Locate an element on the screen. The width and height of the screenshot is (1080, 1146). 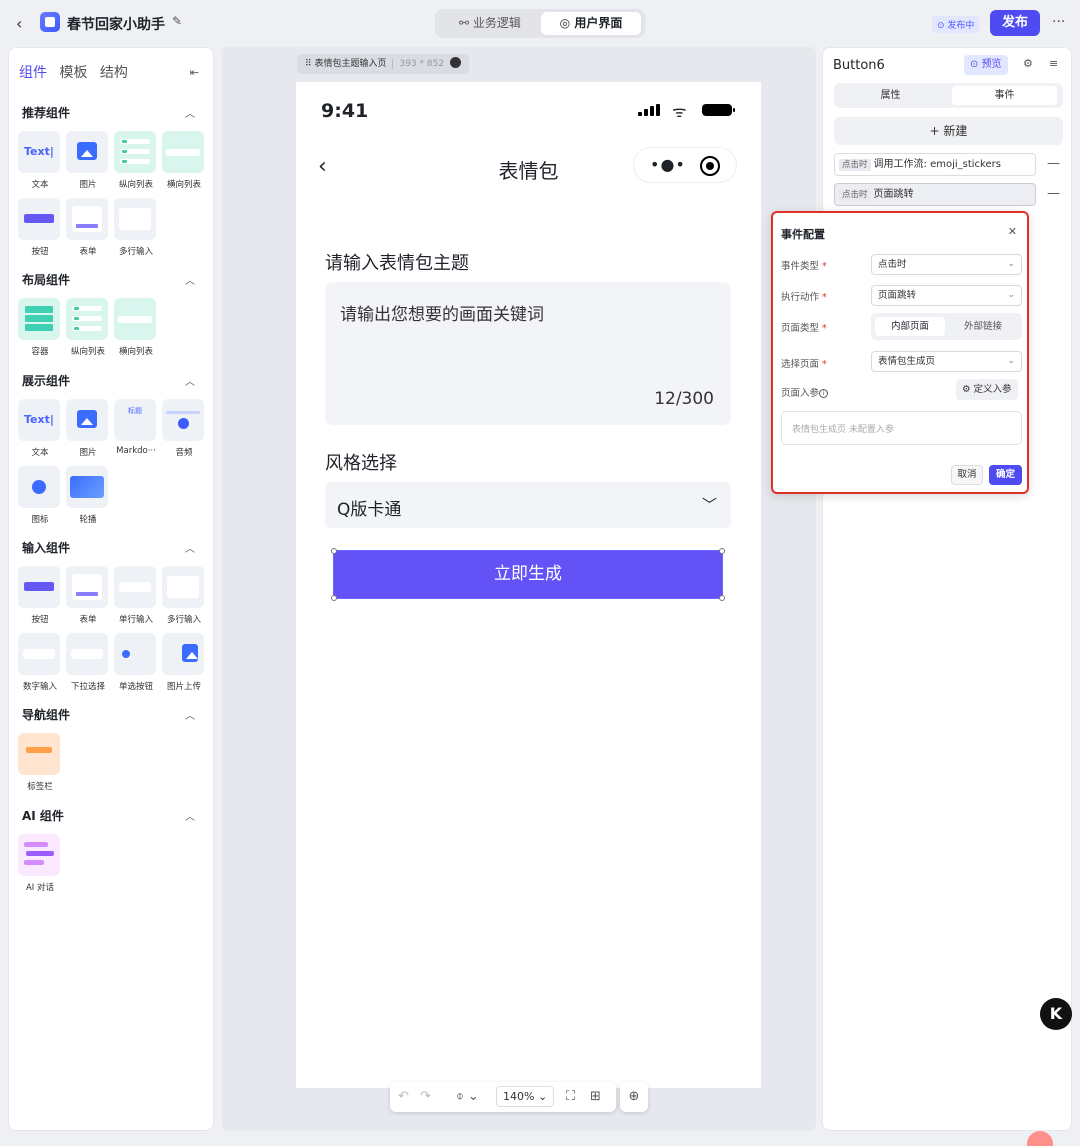
mouse-mode-icon: ⌽ ⌄ is located at coordinates (467, 1096).